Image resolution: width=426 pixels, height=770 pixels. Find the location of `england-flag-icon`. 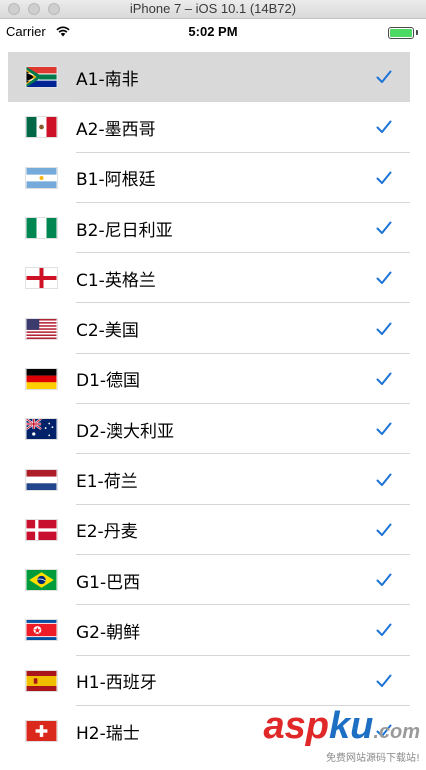

england-flag-icon is located at coordinates (41, 278).